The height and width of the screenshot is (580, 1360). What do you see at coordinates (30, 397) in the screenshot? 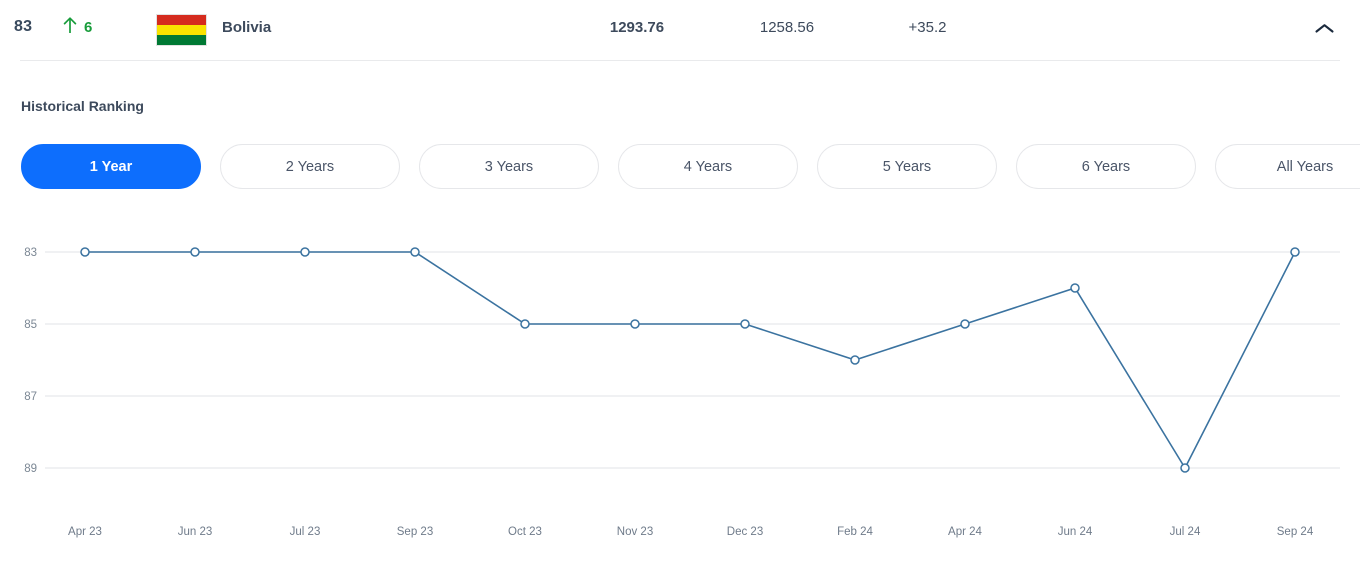
I see `y-axis-tick: 87` at bounding box center [30, 397].